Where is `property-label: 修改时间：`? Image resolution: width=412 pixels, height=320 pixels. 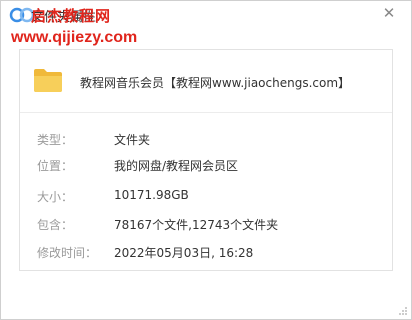
property-label: 修改时间： is located at coordinates (67, 253).